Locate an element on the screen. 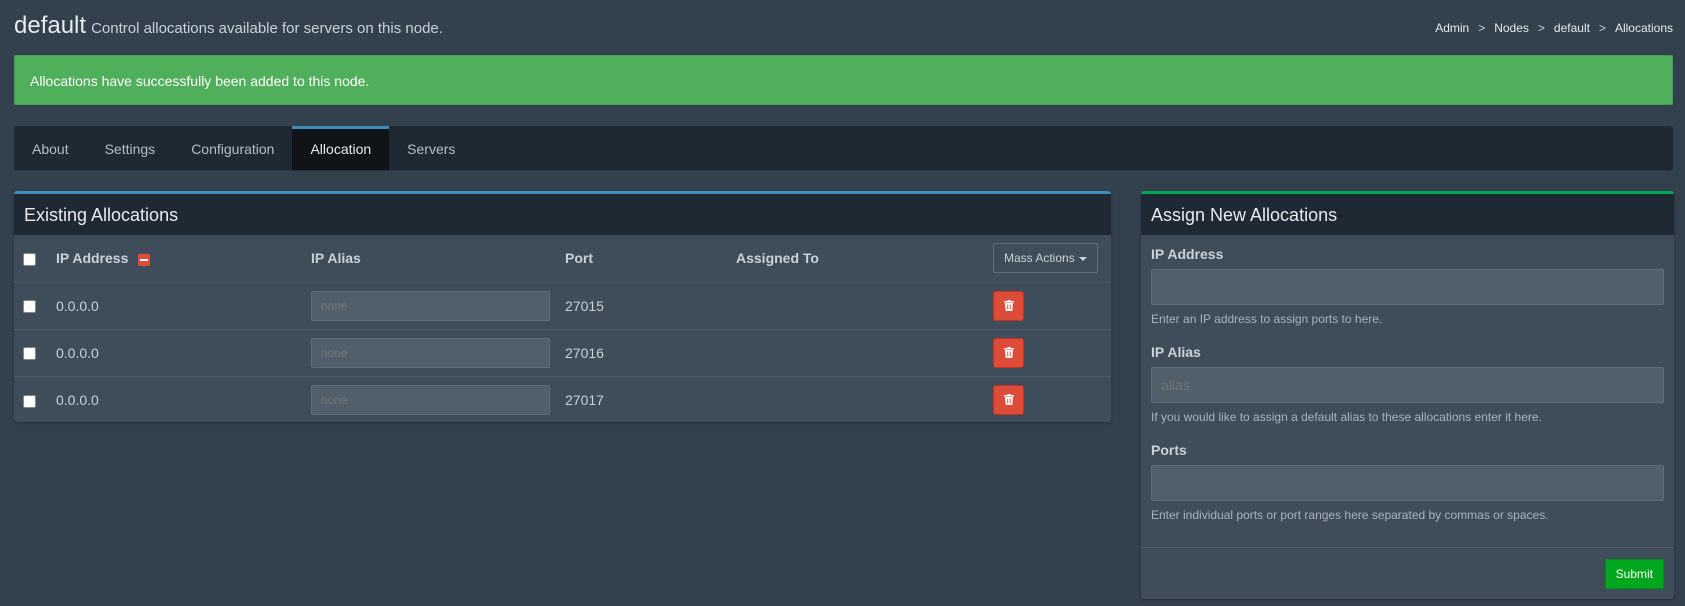 The height and width of the screenshot is (606, 1685). table-row: 0.0.0.0 27016 is located at coordinates (562, 353).